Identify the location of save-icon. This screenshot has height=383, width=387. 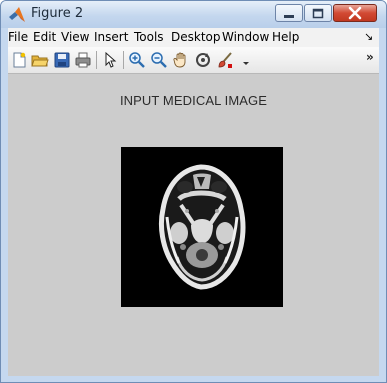
(62, 60).